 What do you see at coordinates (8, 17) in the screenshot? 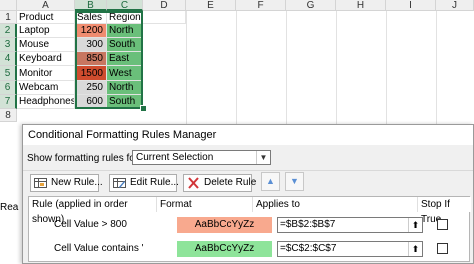
I see `row-header-1: 1` at bounding box center [8, 17].